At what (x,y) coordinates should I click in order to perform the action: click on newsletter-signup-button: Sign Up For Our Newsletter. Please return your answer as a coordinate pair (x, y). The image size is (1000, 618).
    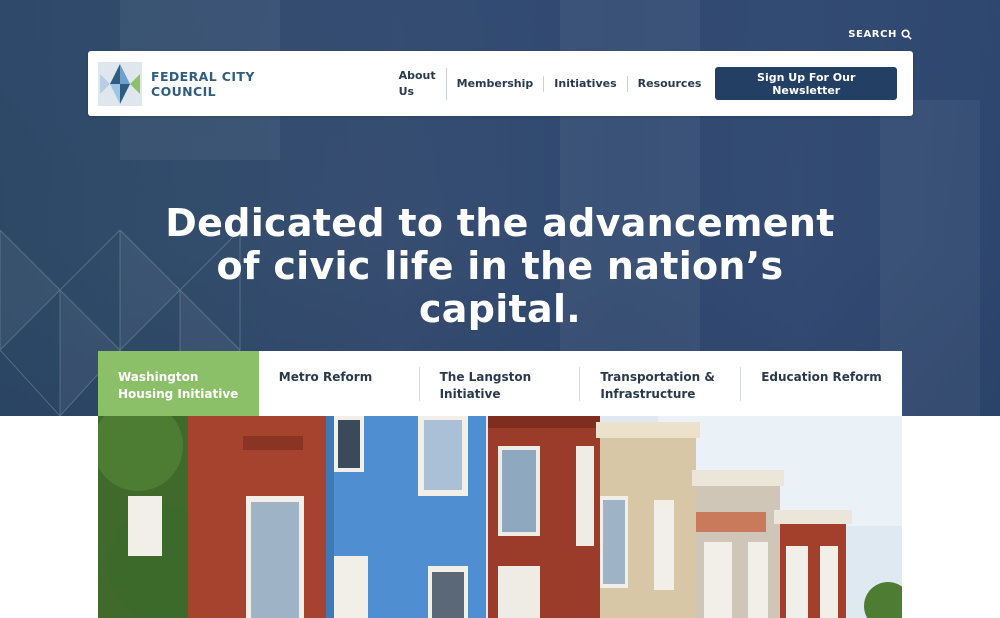
    Looking at the image, I should click on (806, 83).